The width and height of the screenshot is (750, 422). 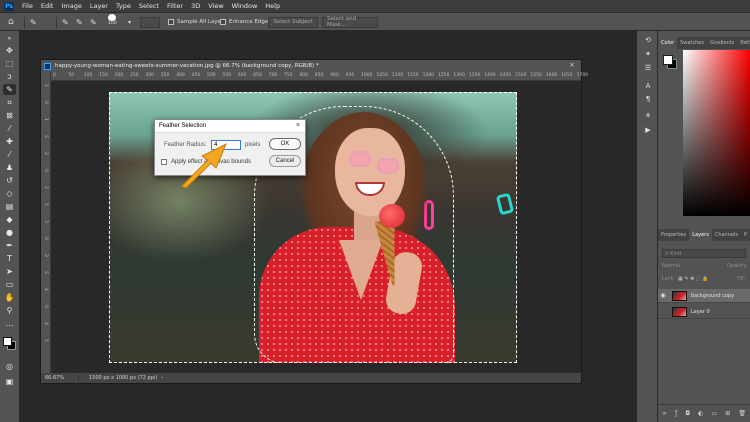 I want to click on eraser-tool-icon: ◇, so click(x=9, y=193).